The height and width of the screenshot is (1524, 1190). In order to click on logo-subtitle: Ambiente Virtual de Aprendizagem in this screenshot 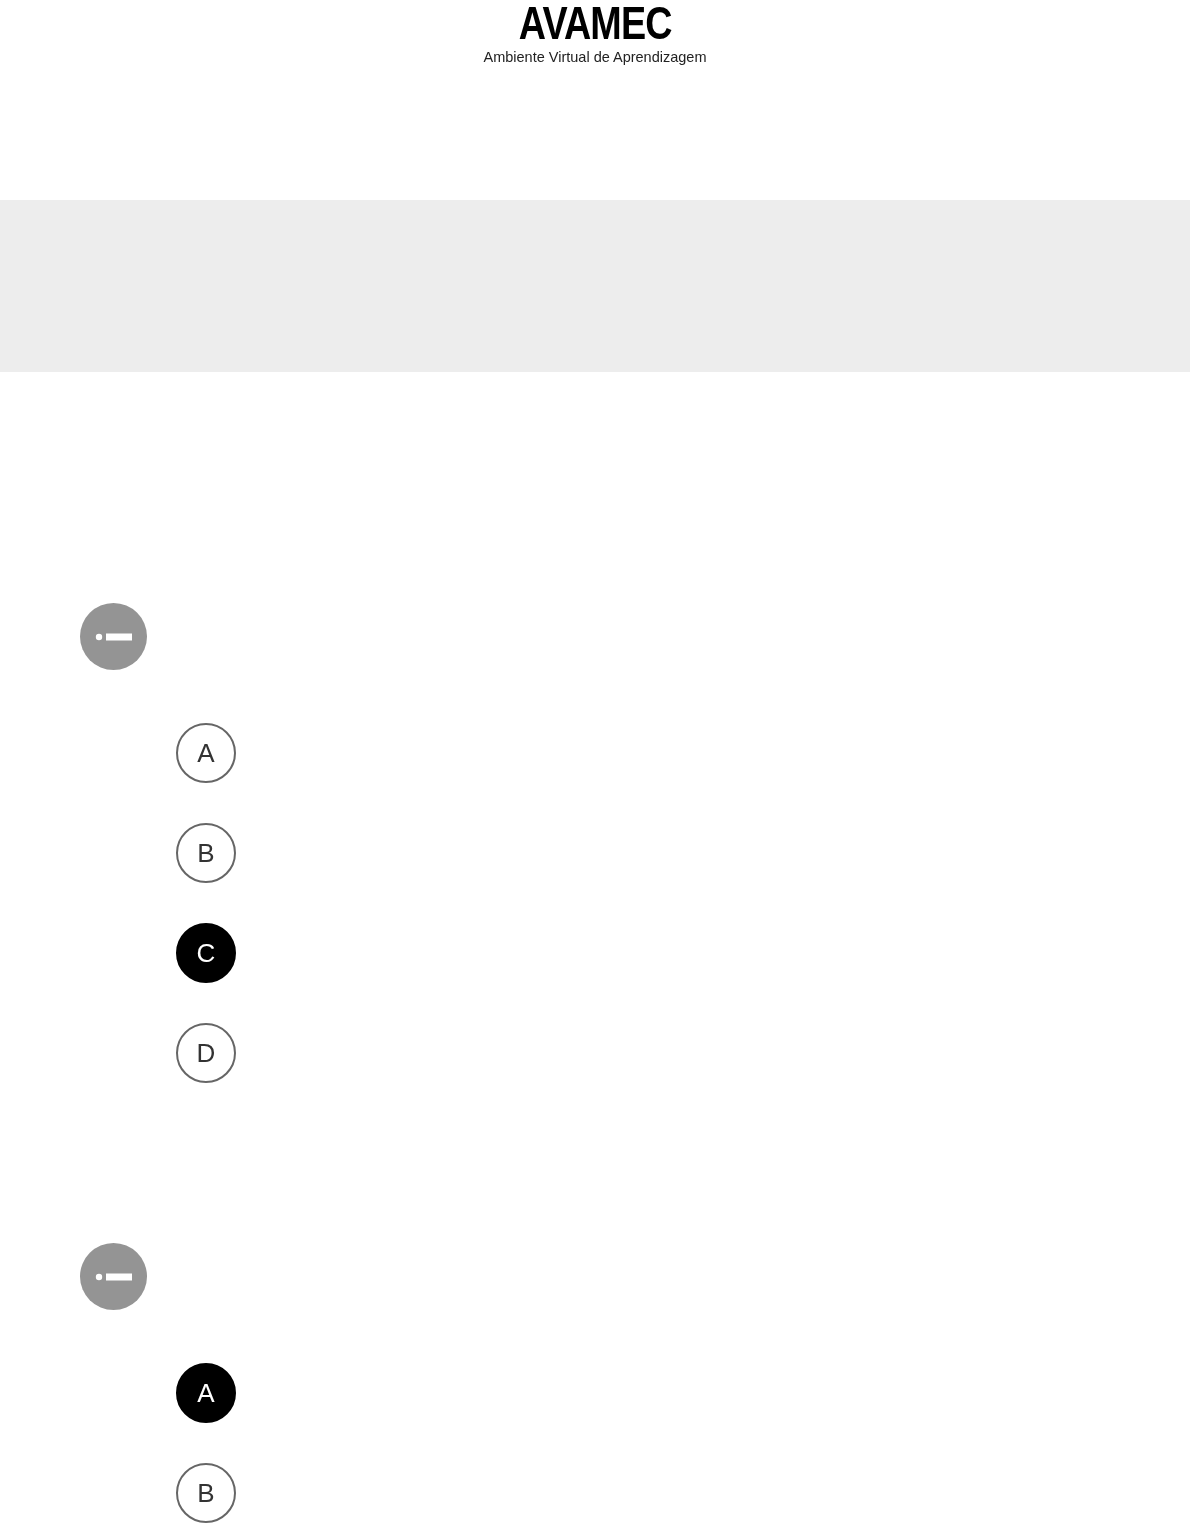, I will do `click(595, 57)`.